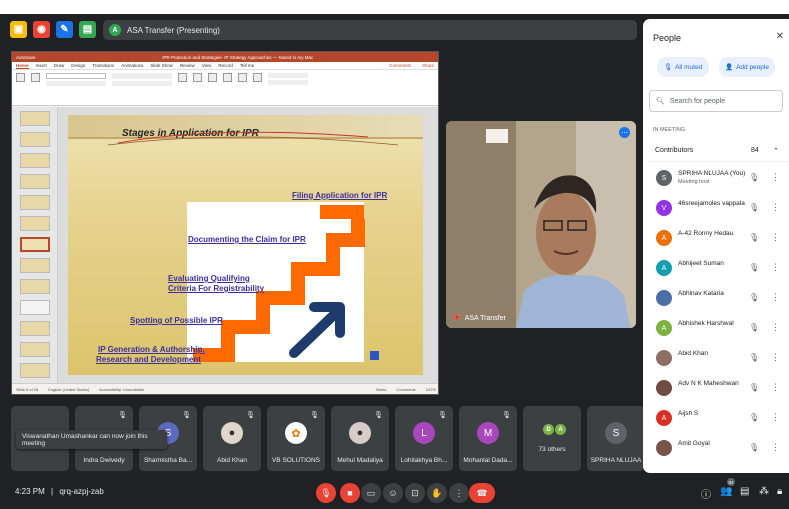 This screenshot has width=789, height=509. Describe the element at coordinates (430, 65) in the screenshot. I see `ppt-share-button: Share` at that location.